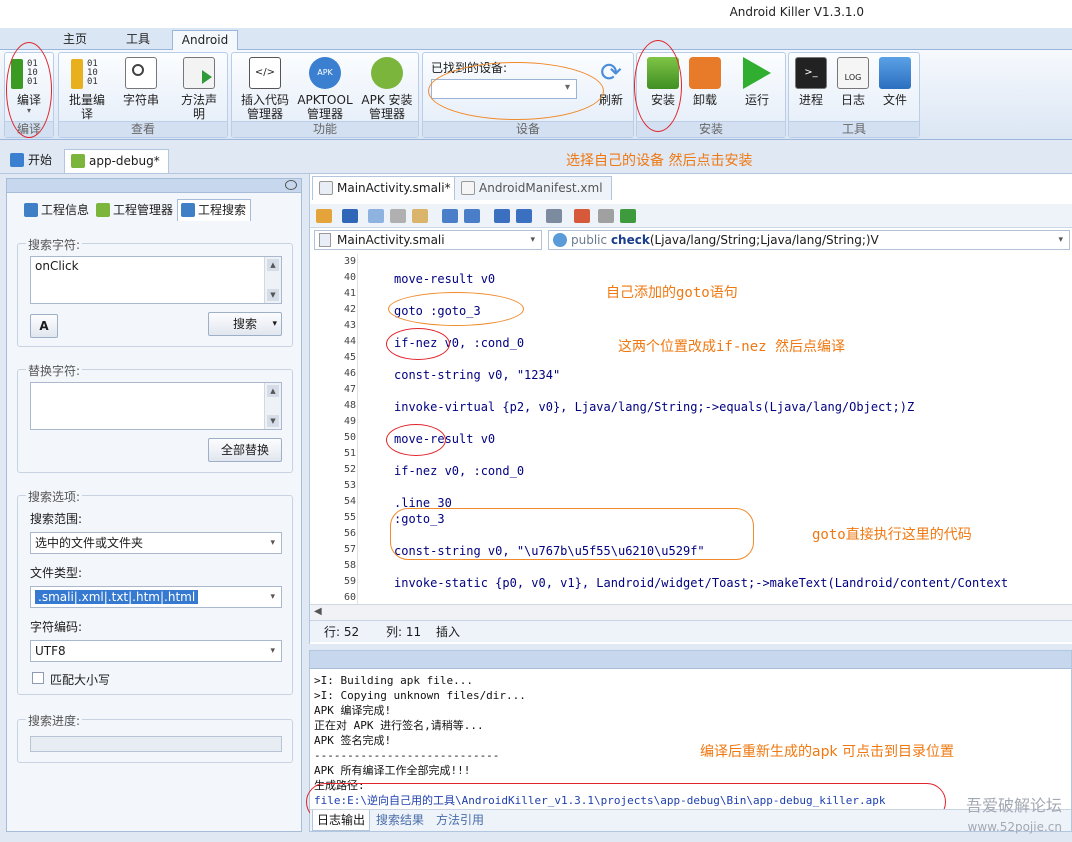 The height and width of the screenshot is (842, 1072). Describe the element at coordinates (1014, 827) in the screenshot. I see `watermark-url: www.52pojie.cn` at that location.